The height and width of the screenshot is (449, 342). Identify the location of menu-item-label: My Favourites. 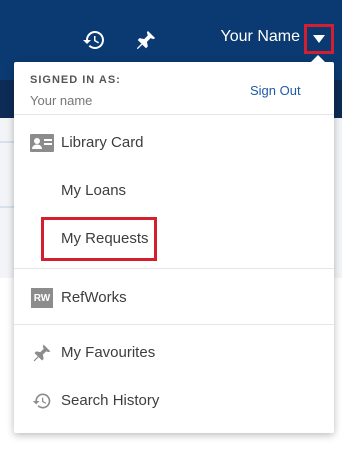
(108, 352).